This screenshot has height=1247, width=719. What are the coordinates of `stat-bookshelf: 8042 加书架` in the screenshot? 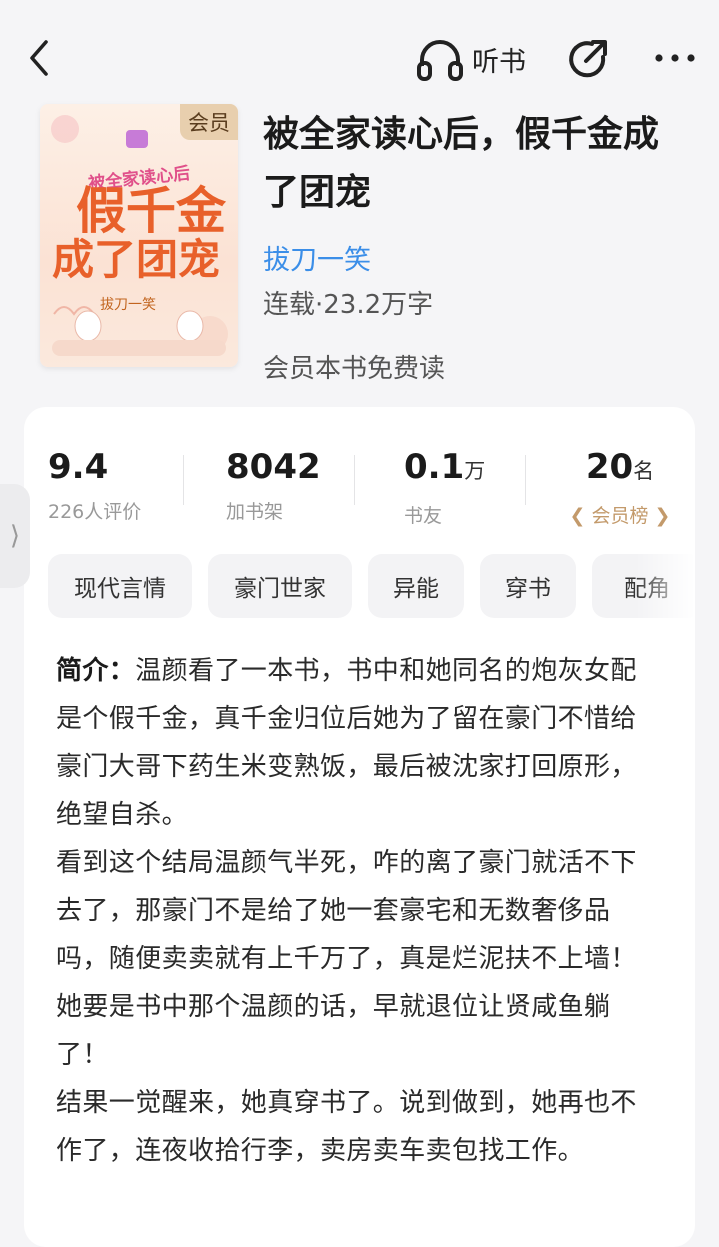 It's located at (273, 485).